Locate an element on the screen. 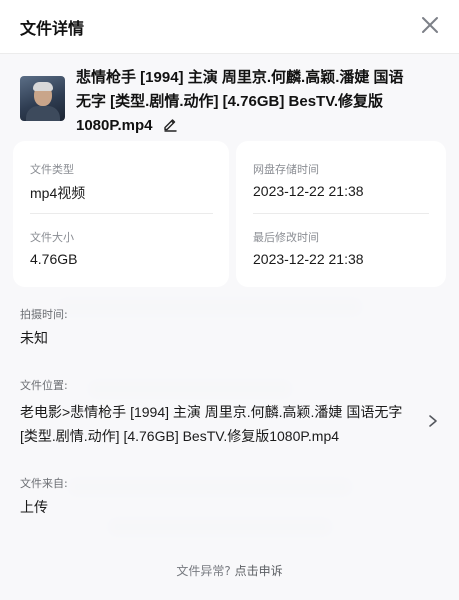  file-size-label: 文件大小 is located at coordinates (52, 237).